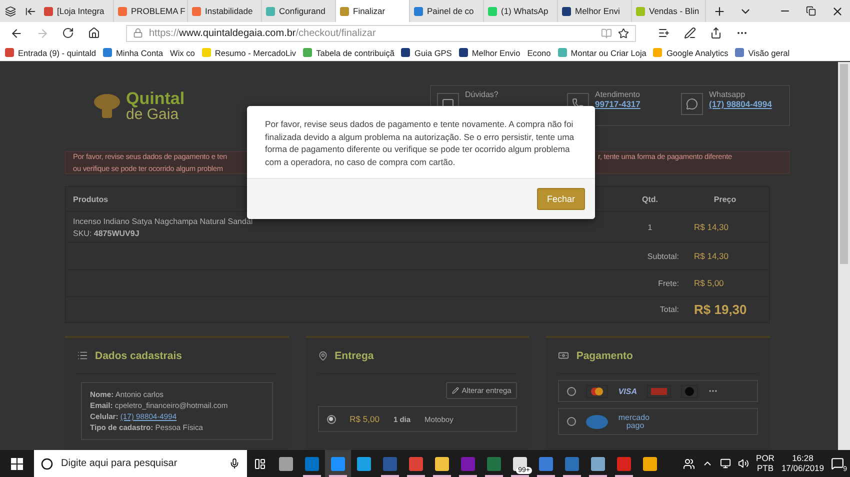 The image size is (850, 477). I want to click on summary-label: Total:, so click(669, 309).